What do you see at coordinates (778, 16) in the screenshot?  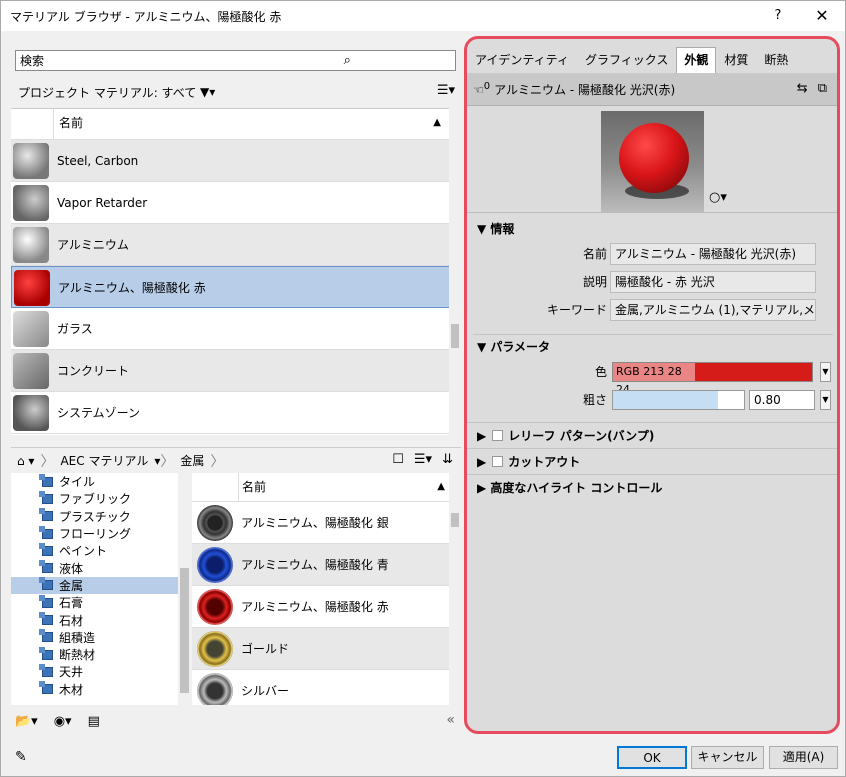 I see `help-button: ?` at bounding box center [778, 16].